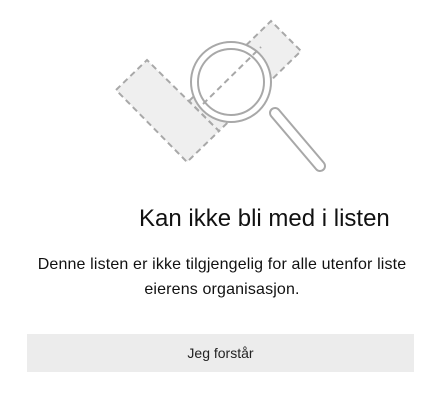 Image resolution: width=444 pixels, height=400 pixels. I want to click on magnifier-icon, so click(258, 106).